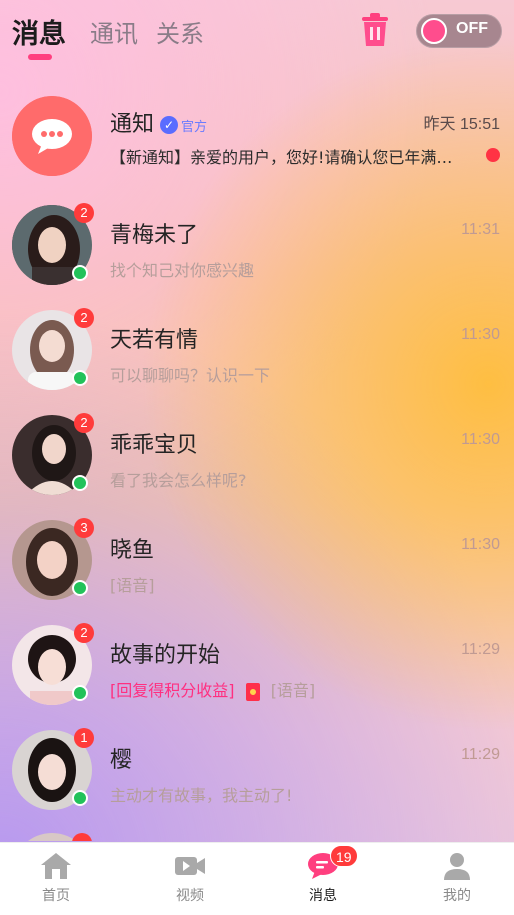 The width and height of the screenshot is (514, 915). What do you see at coordinates (132, 585) in the screenshot?
I see `message-preview: [语音]` at bounding box center [132, 585].